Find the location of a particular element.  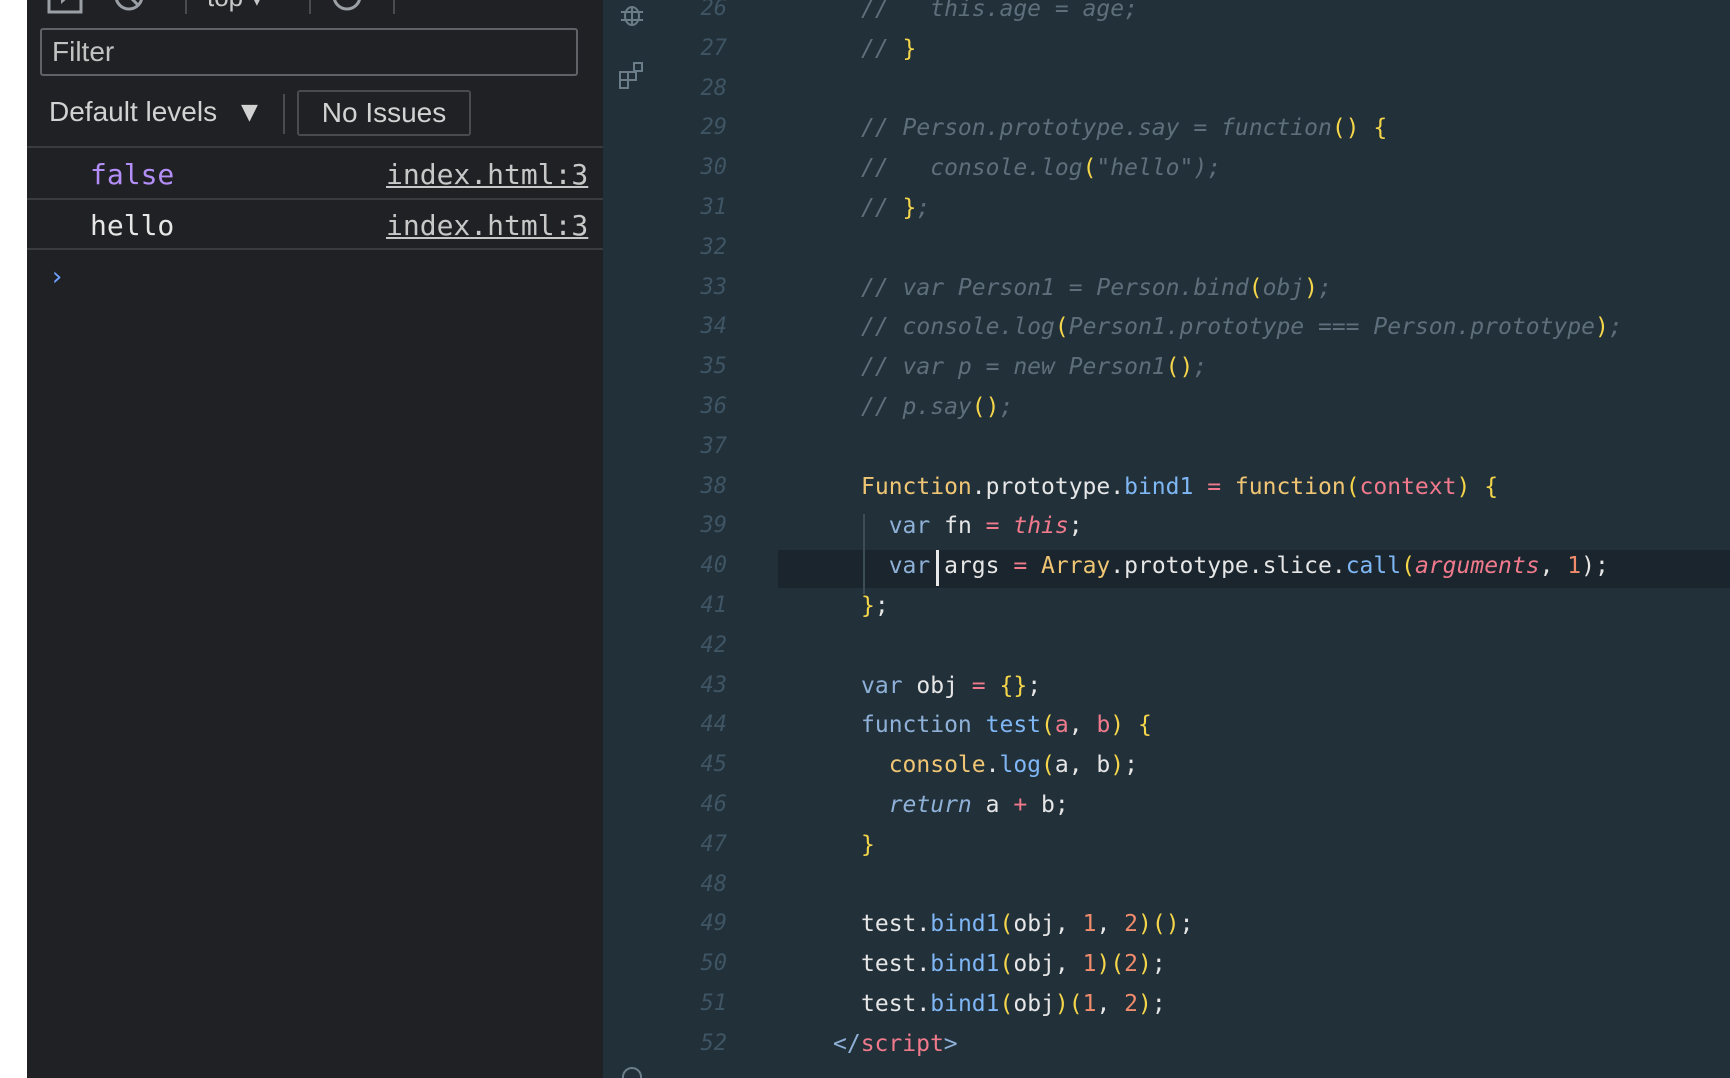

settings-gear-icon is located at coordinates (632, 1070).